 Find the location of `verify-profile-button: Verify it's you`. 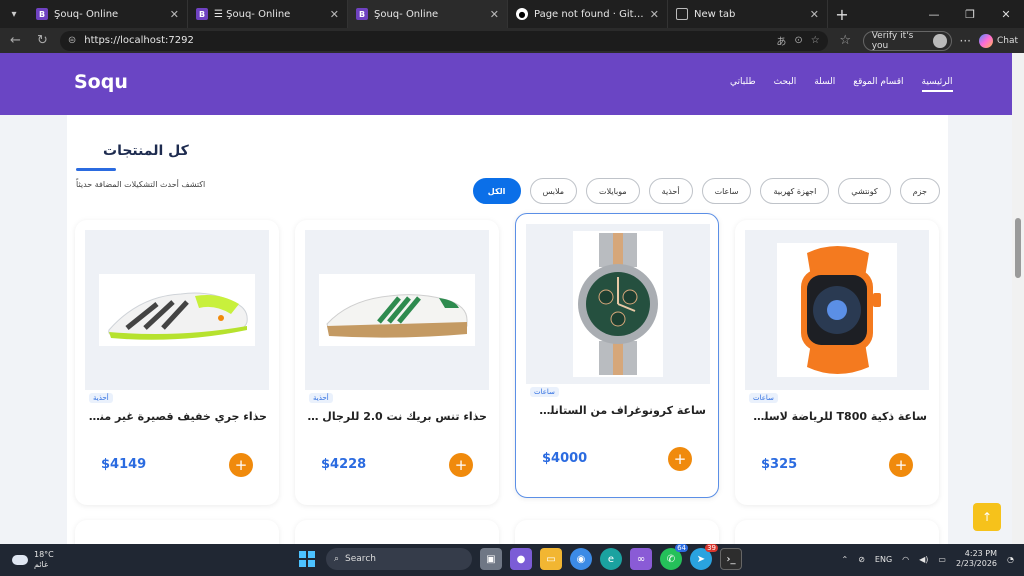

verify-profile-button: Verify it's you is located at coordinates (907, 40).